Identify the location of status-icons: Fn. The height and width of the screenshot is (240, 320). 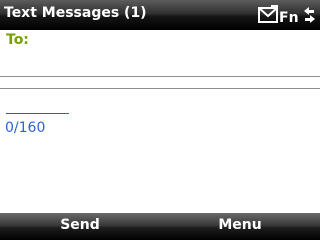
(287, 15).